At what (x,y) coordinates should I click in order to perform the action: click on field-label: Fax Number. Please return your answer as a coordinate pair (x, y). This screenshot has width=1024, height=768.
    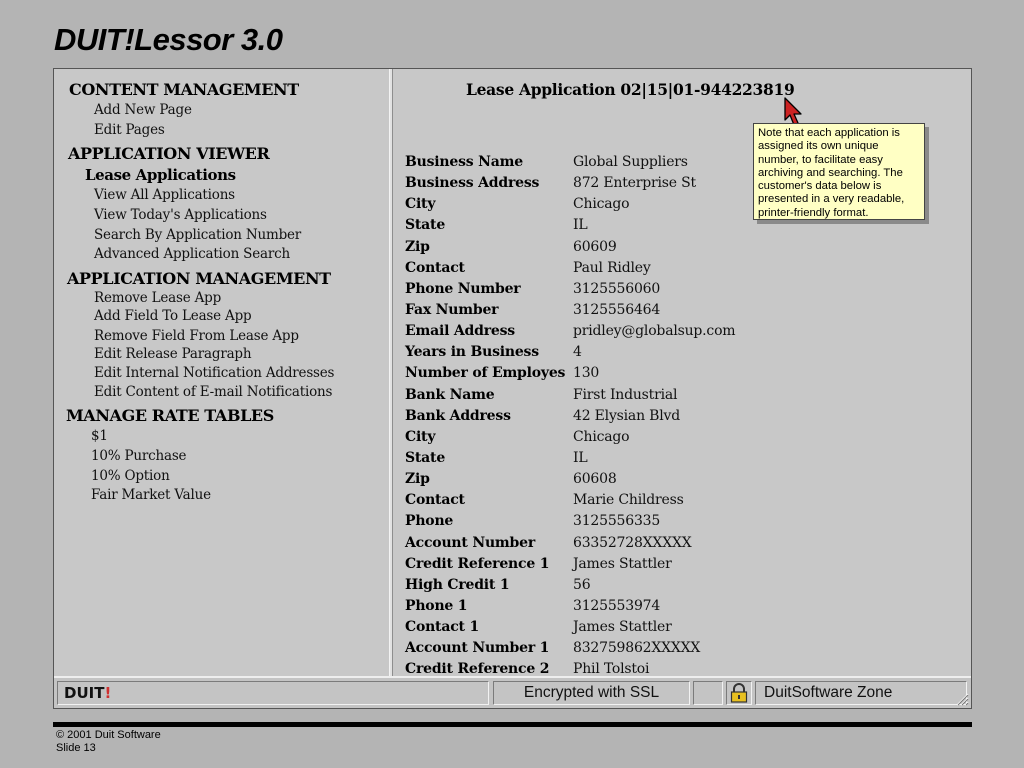
    Looking at the image, I should click on (452, 309).